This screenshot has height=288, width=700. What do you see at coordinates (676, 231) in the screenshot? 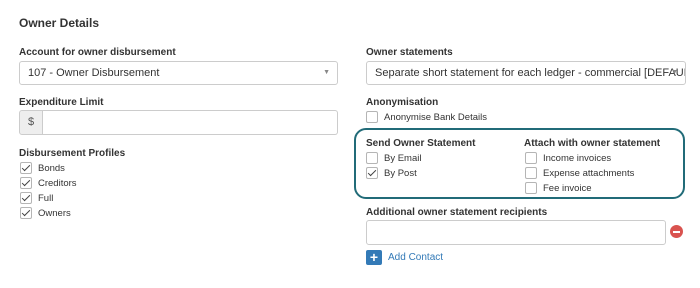
I see `remove-recipient-icon` at bounding box center [676, 231].